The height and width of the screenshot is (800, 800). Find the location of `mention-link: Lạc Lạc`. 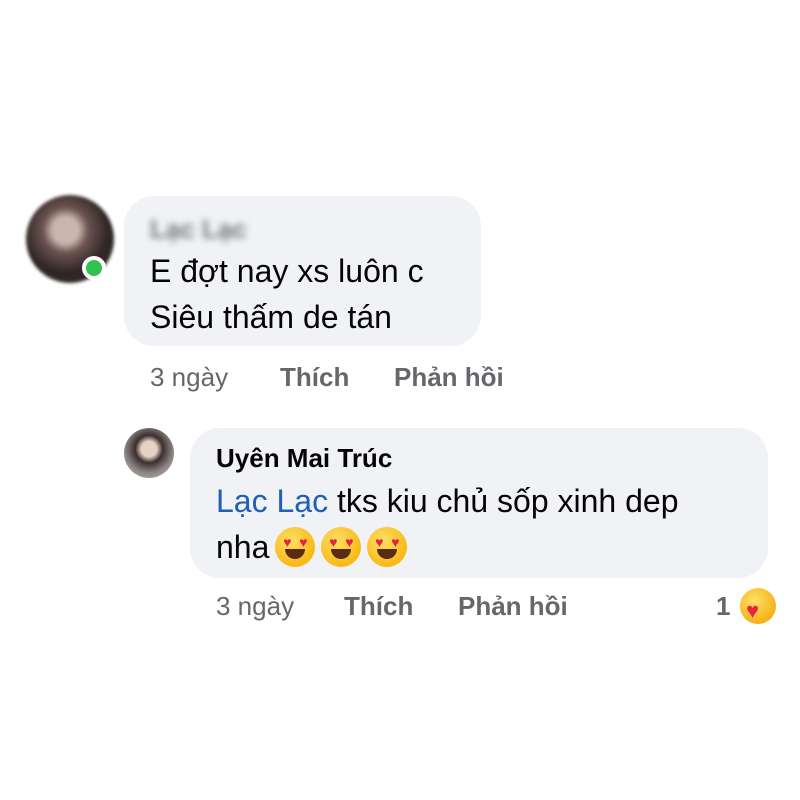

mention-link: Lạc Lạc is located at coordinates (272, 501).